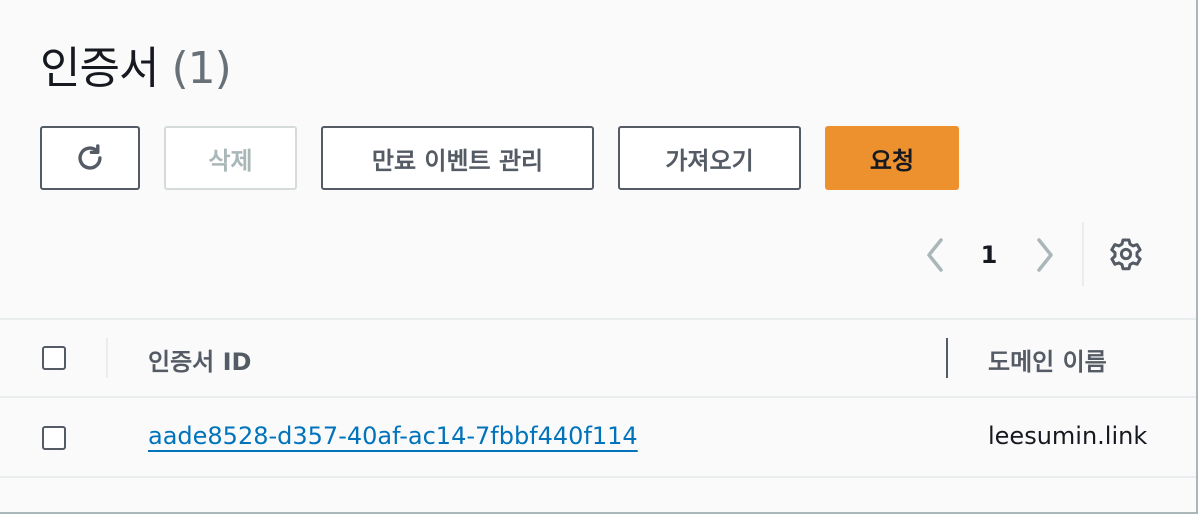 This screenshot has width=1198, height=514. I want to click on page-title: 인증서 (1), so click(136, 64).